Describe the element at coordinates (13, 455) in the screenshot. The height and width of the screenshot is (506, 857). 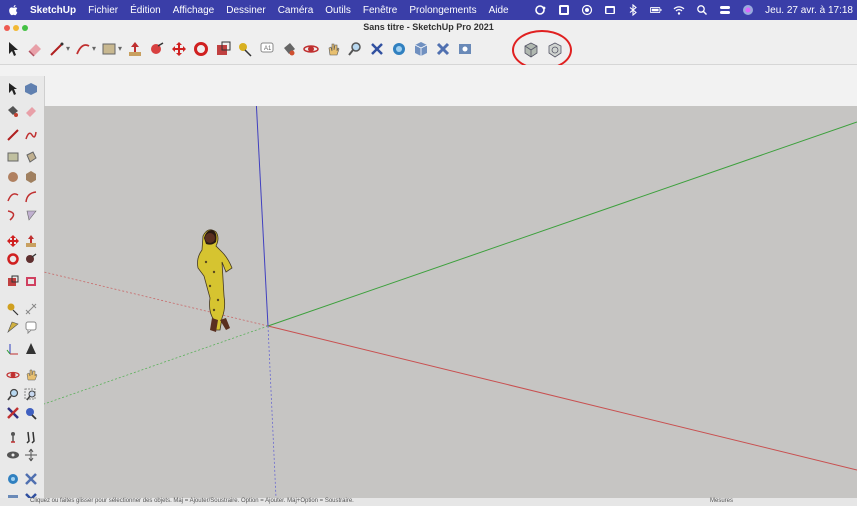
I see `look-around-icon` at that location.